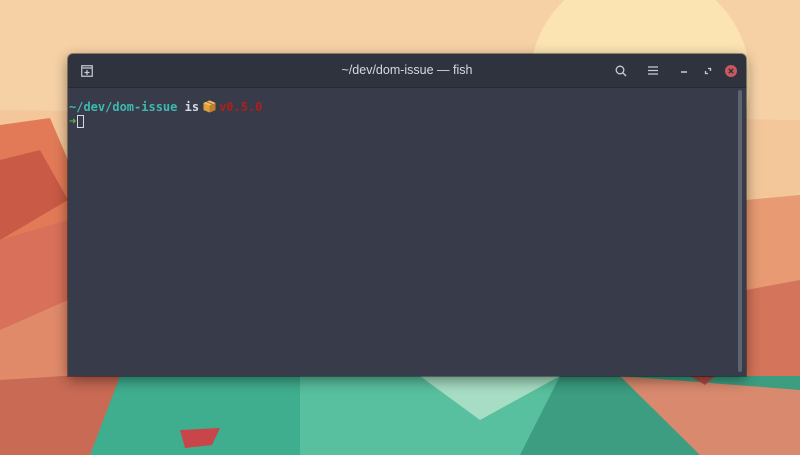 Image resolution: width=800 pixels, height=455 pixels. I want to click on package-box-icon, so click(209, 108).